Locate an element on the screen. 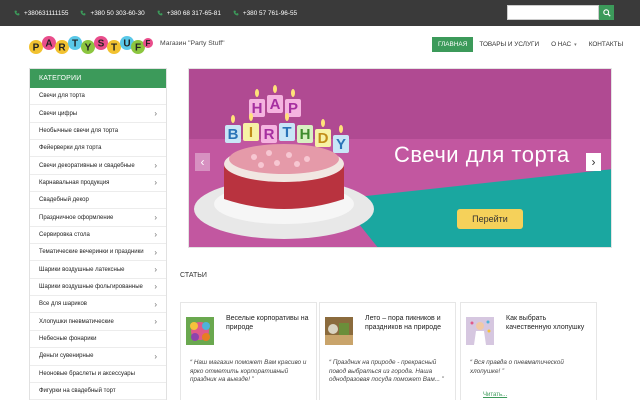 The image size is (640, 400). sidebar-item-label: Шарики воздушные латексные is located at coordinates (82, 269).